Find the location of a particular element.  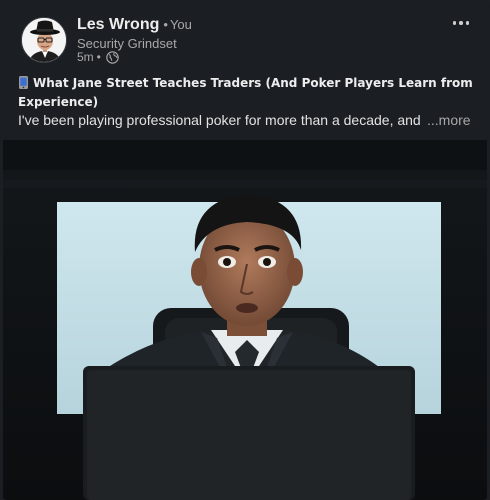

author-headline: Security Grindset is located at coordinates (127, 43).